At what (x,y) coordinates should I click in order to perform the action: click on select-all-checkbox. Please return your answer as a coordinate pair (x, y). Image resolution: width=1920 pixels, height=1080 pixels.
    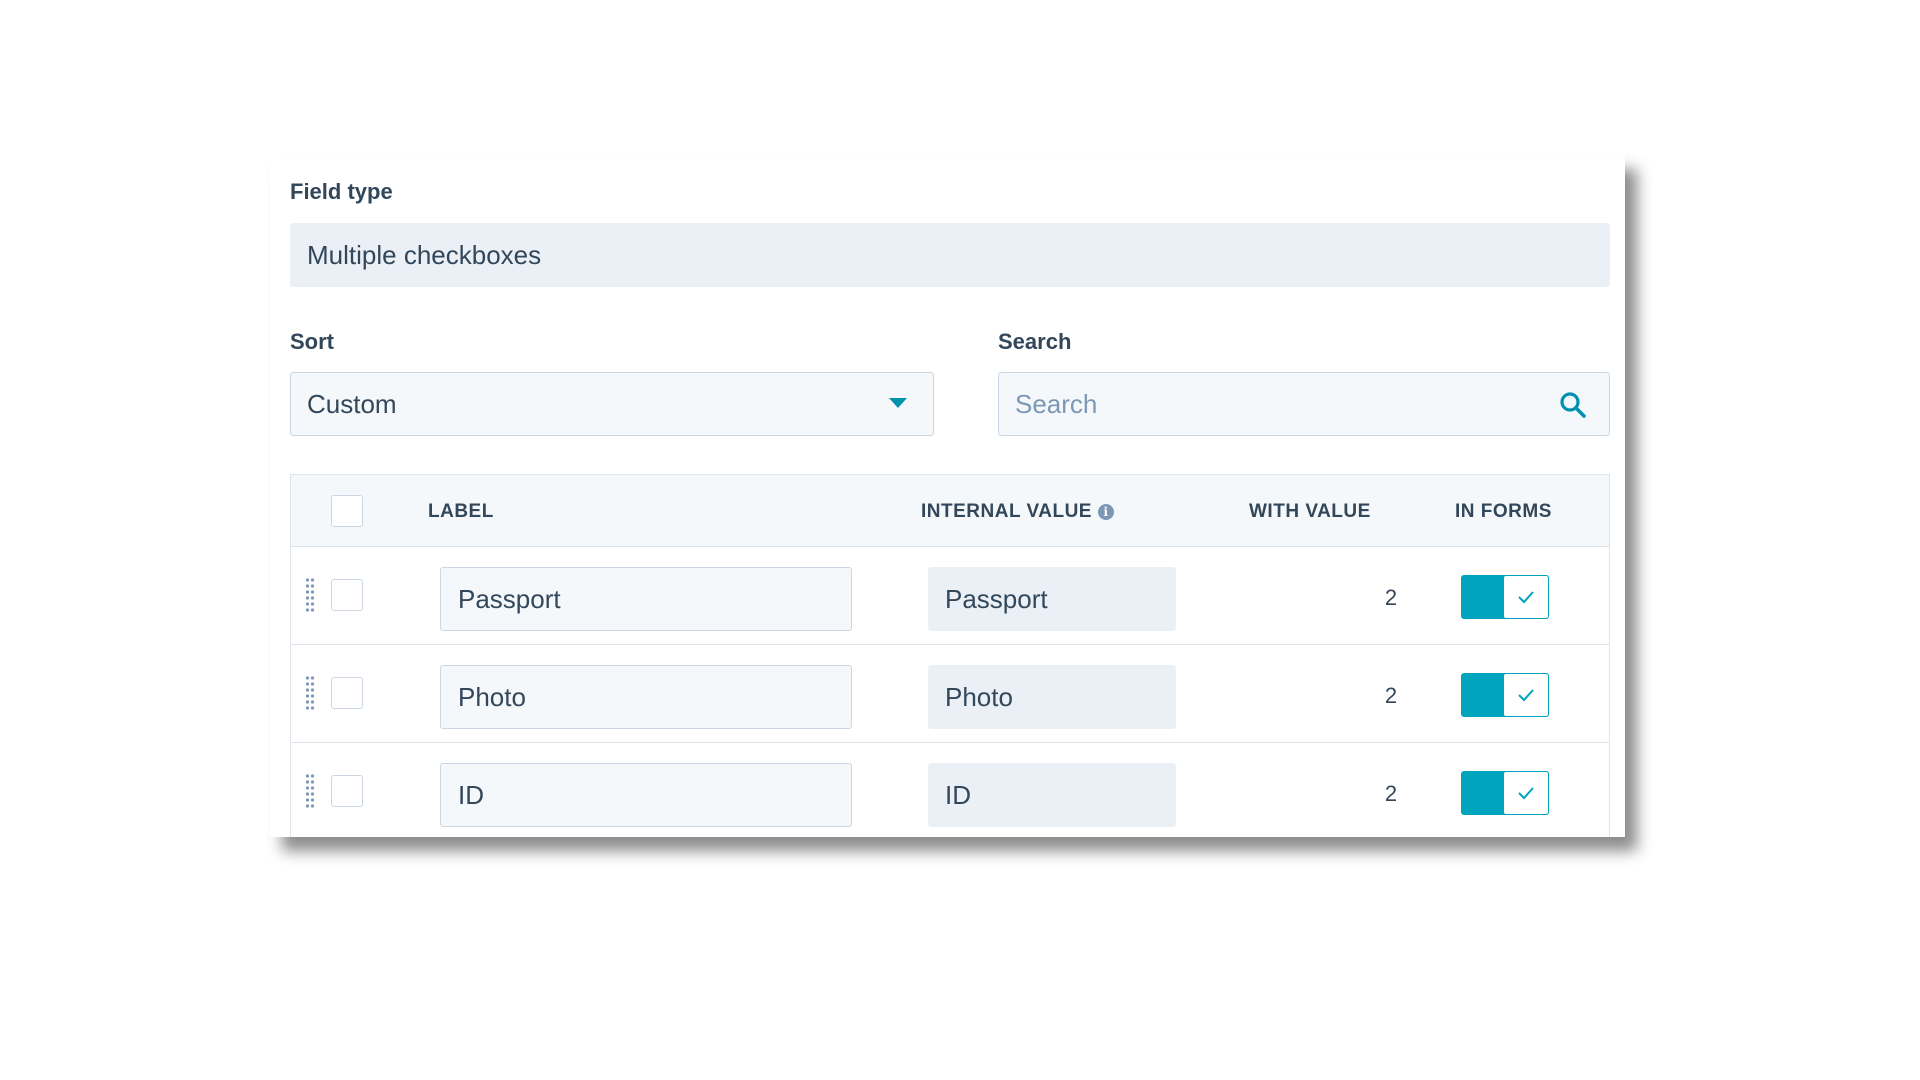
    Looking at the image, I should click on (347, 511).